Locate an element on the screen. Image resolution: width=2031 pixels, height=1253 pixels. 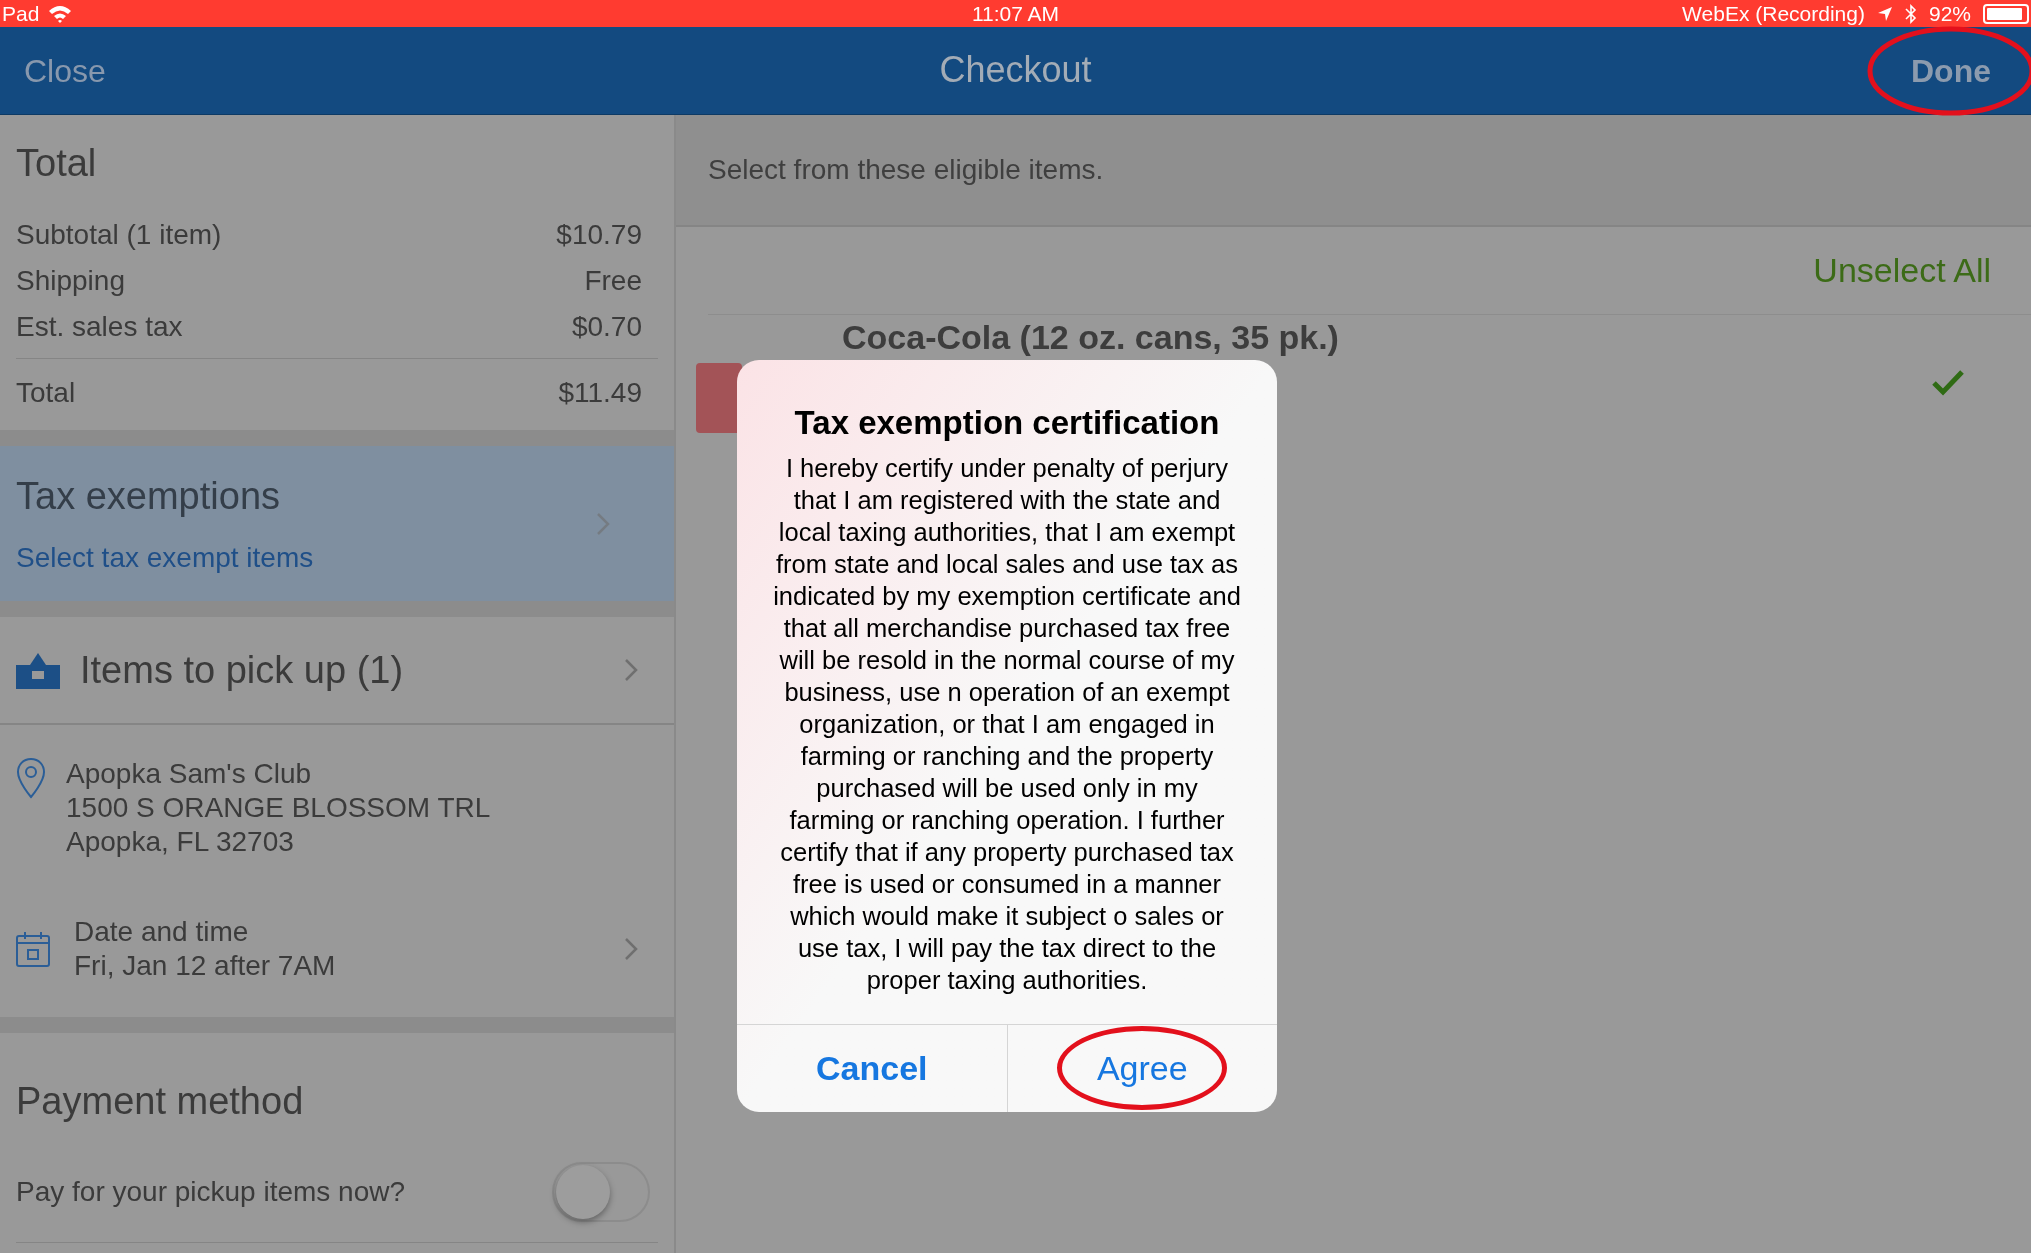
summary-value: Free is located at coordinates (613, 281).